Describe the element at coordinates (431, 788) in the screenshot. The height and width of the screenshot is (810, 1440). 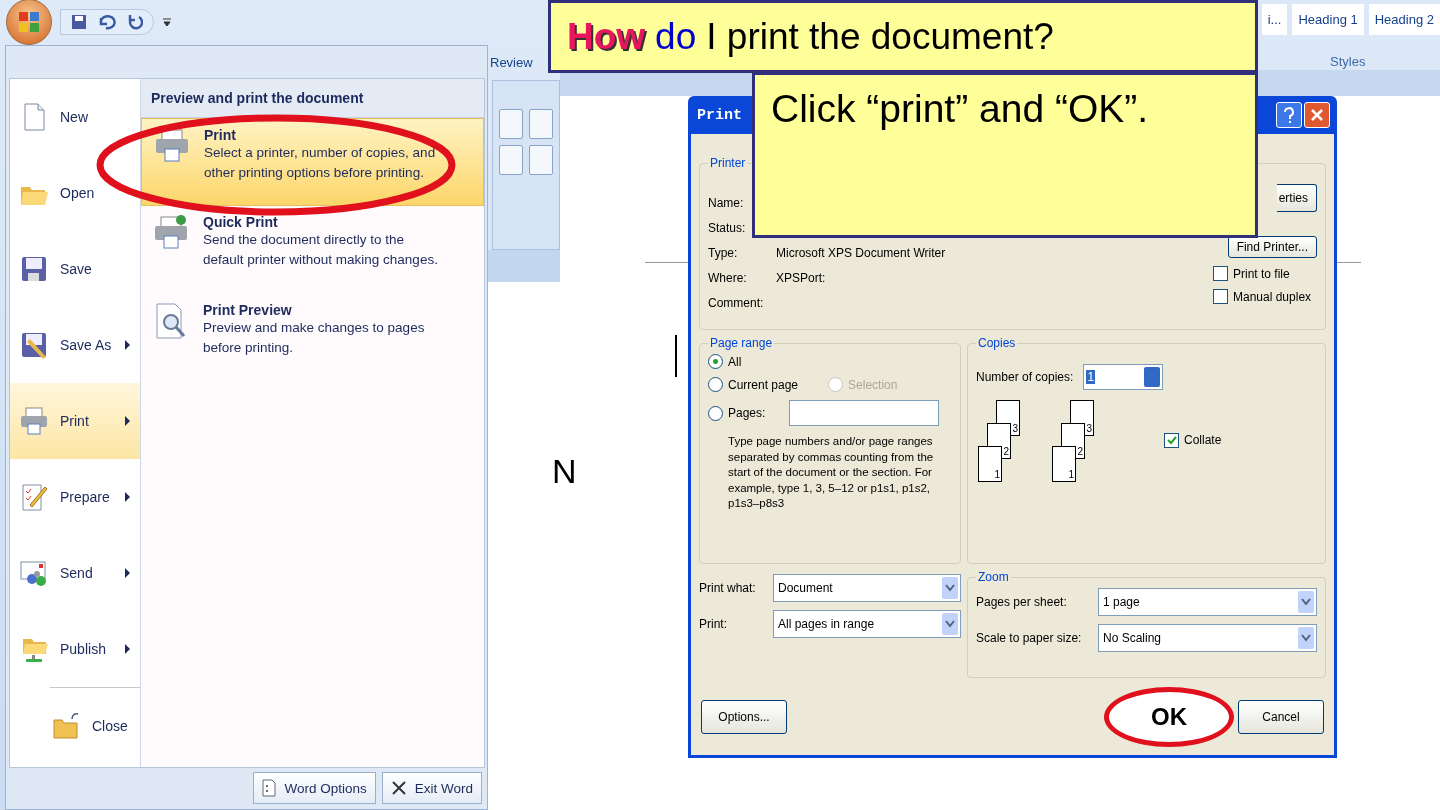
I see `menu-footer-button: Exit Word` at that location.